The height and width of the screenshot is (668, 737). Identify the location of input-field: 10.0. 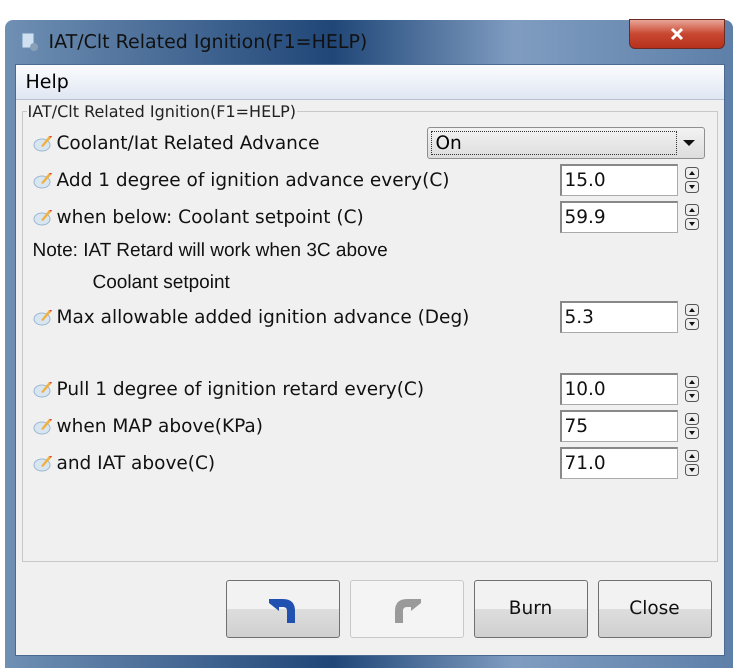
(619, 389).